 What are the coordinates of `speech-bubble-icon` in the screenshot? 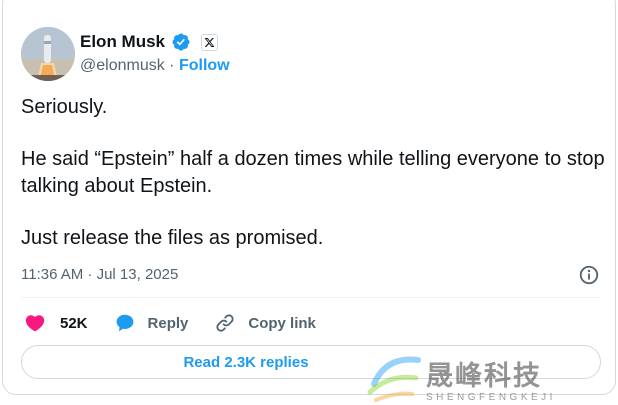 It's located at (124, 323).